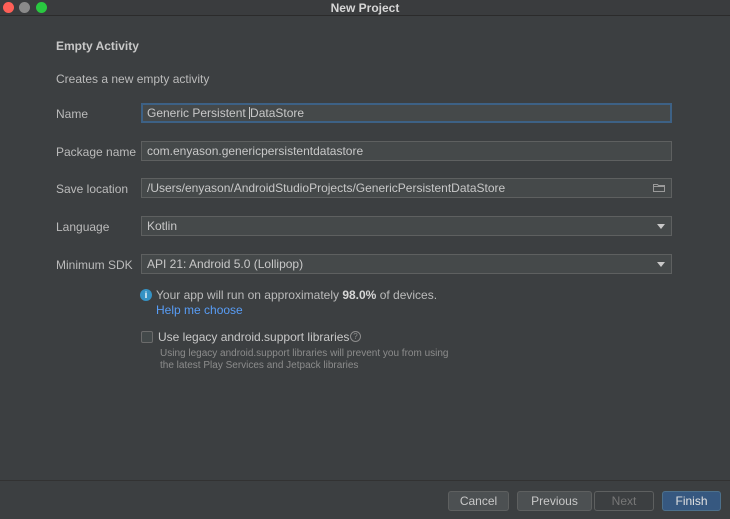 The image size is (730, 519). Describe the element at coordinates (225, 264) in the screenshot. I see `minimum-sdk-selected-value: API 21: Android 5.0 (Lollipop)` at that location.